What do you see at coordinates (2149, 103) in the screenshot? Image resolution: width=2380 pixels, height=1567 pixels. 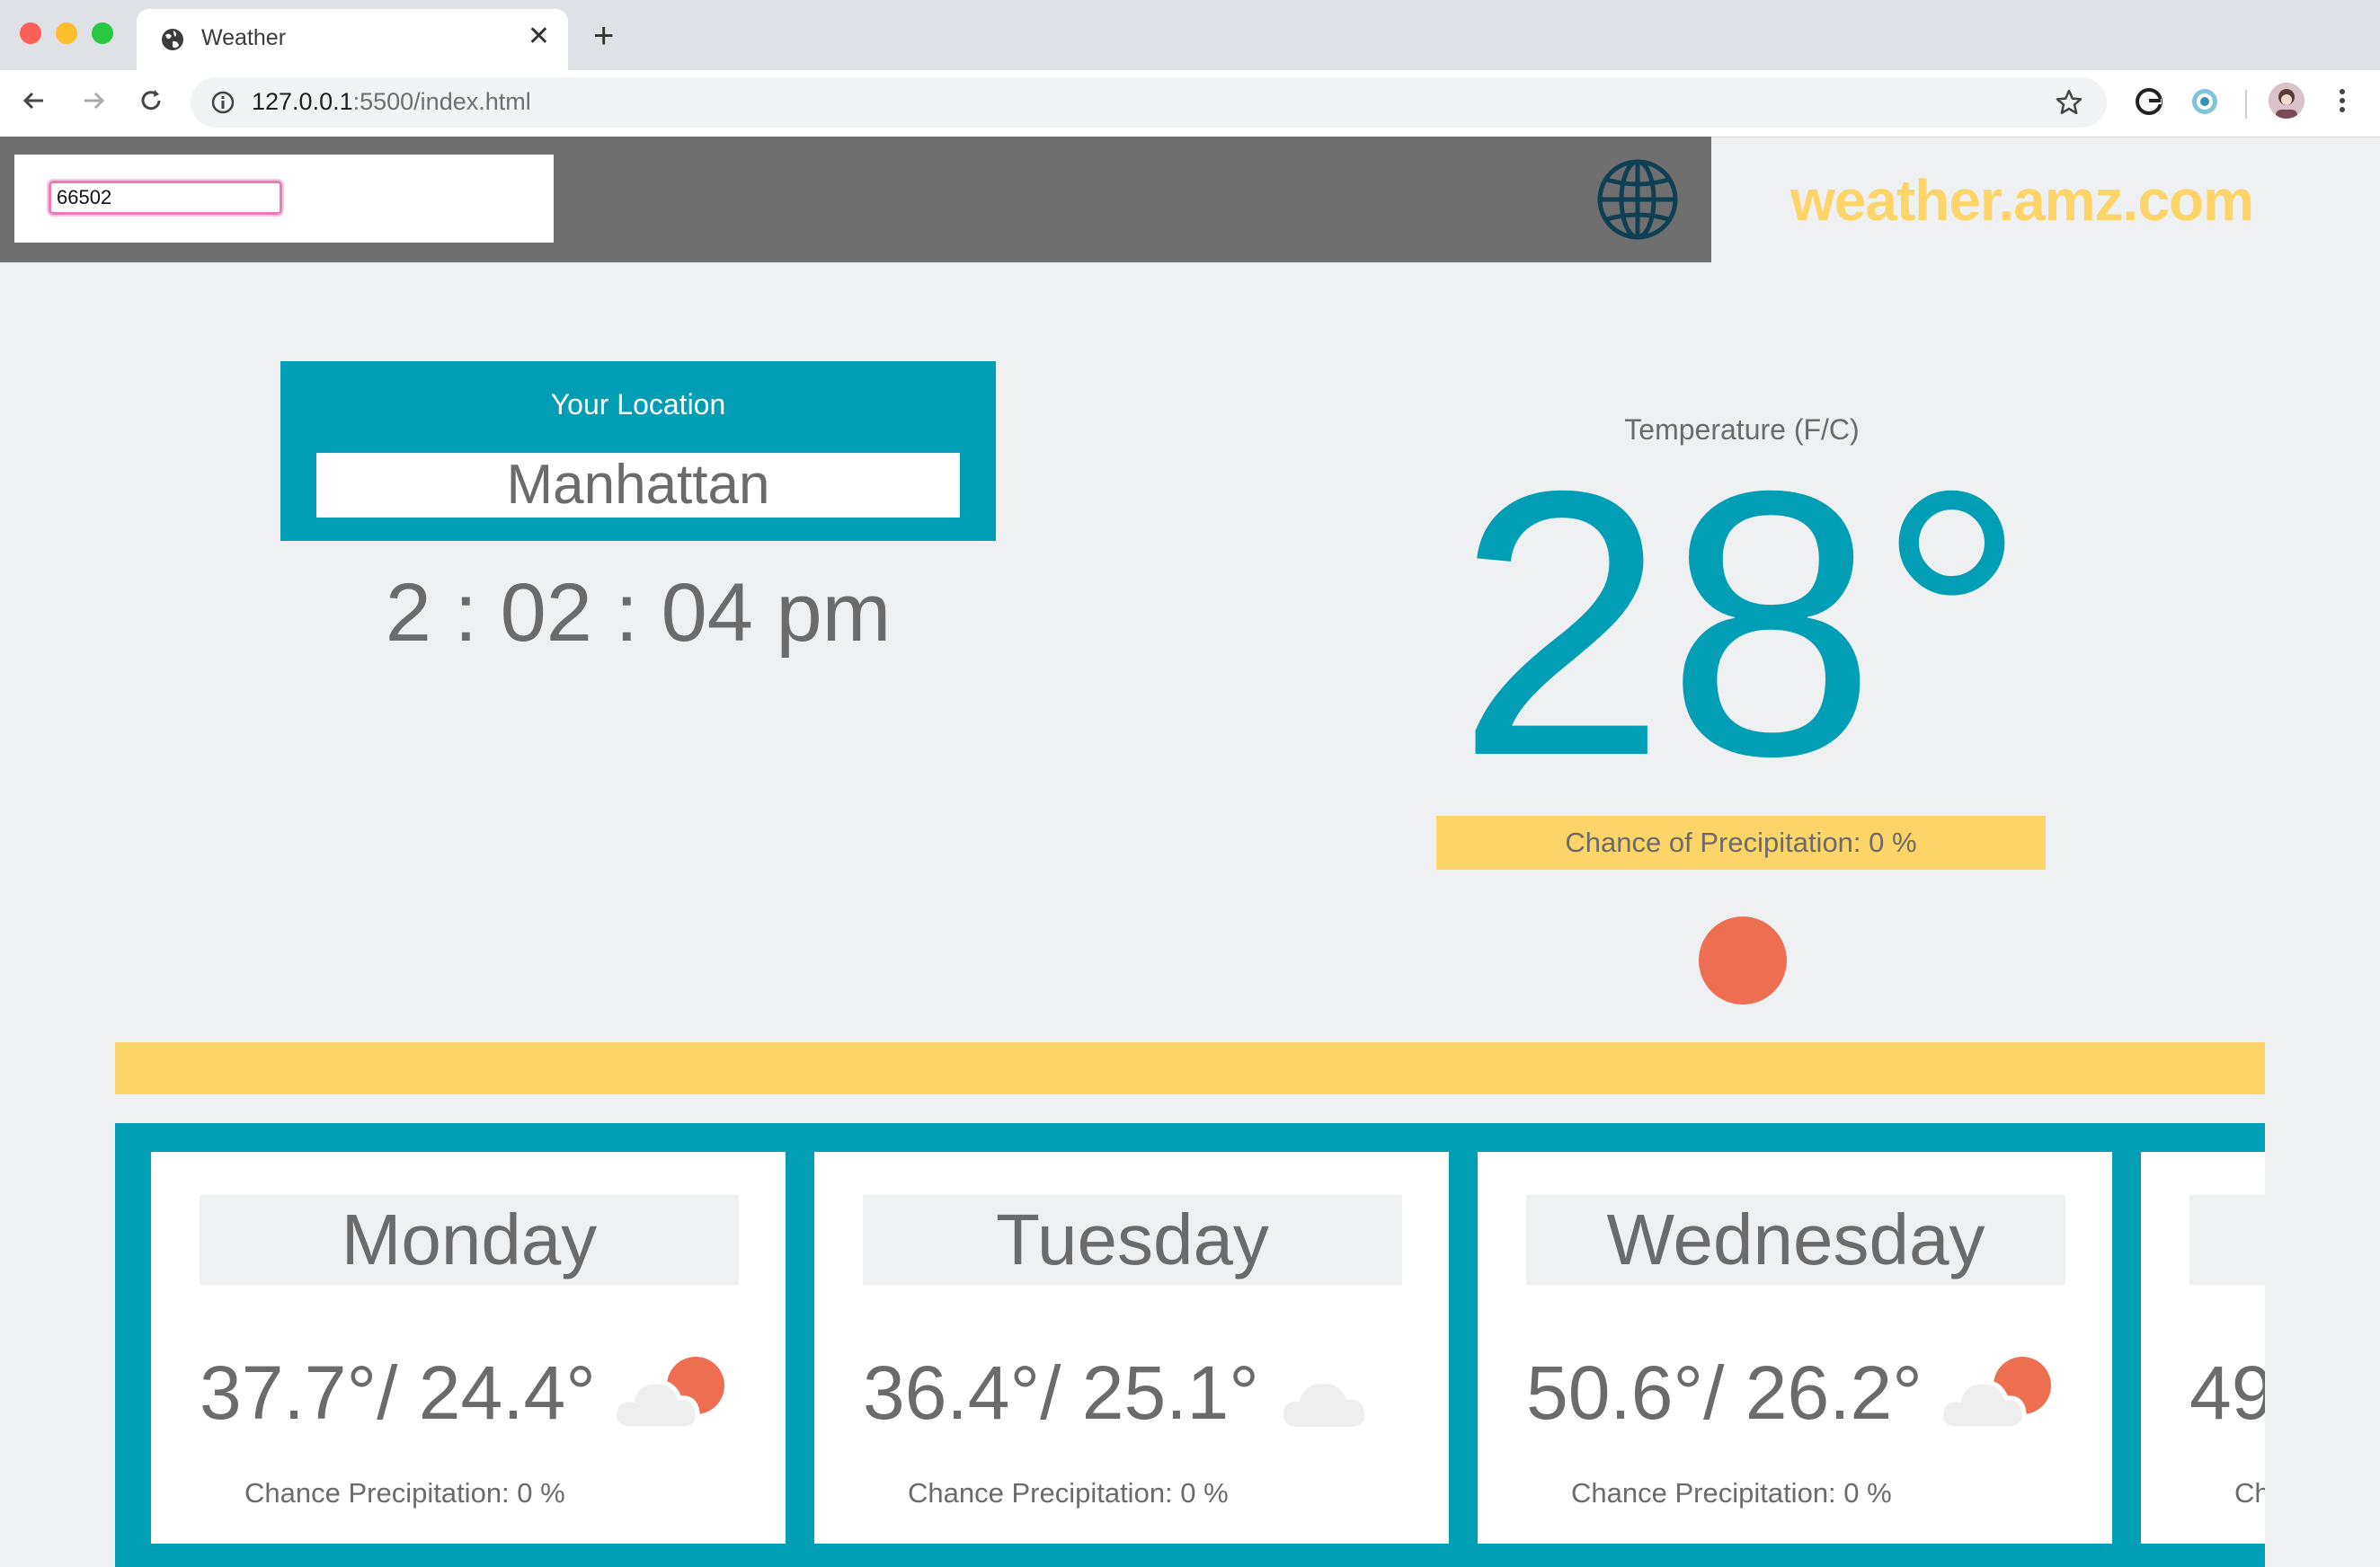 I see `extension-icon` at bounding box center [2149, 103].